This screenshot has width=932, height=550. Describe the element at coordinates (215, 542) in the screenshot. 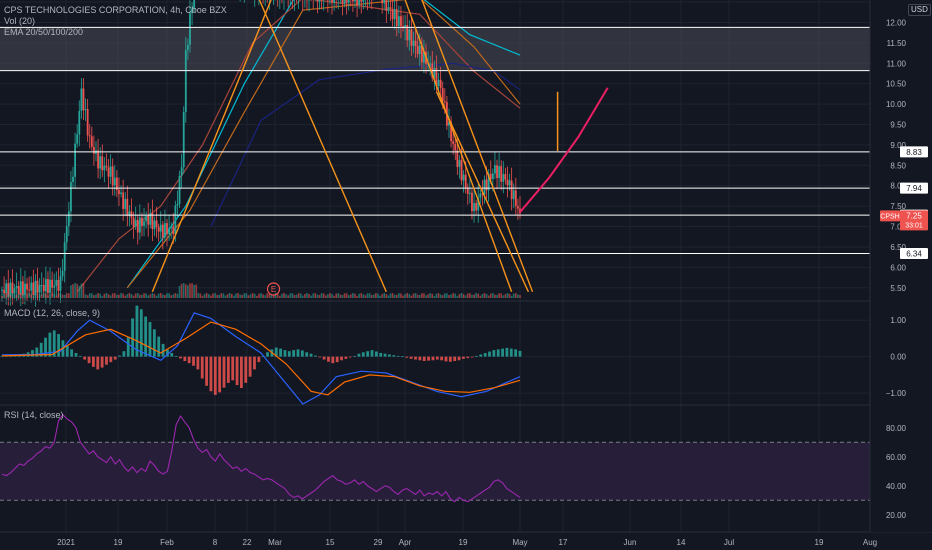

I see `time-tick-label: 8` at that location.